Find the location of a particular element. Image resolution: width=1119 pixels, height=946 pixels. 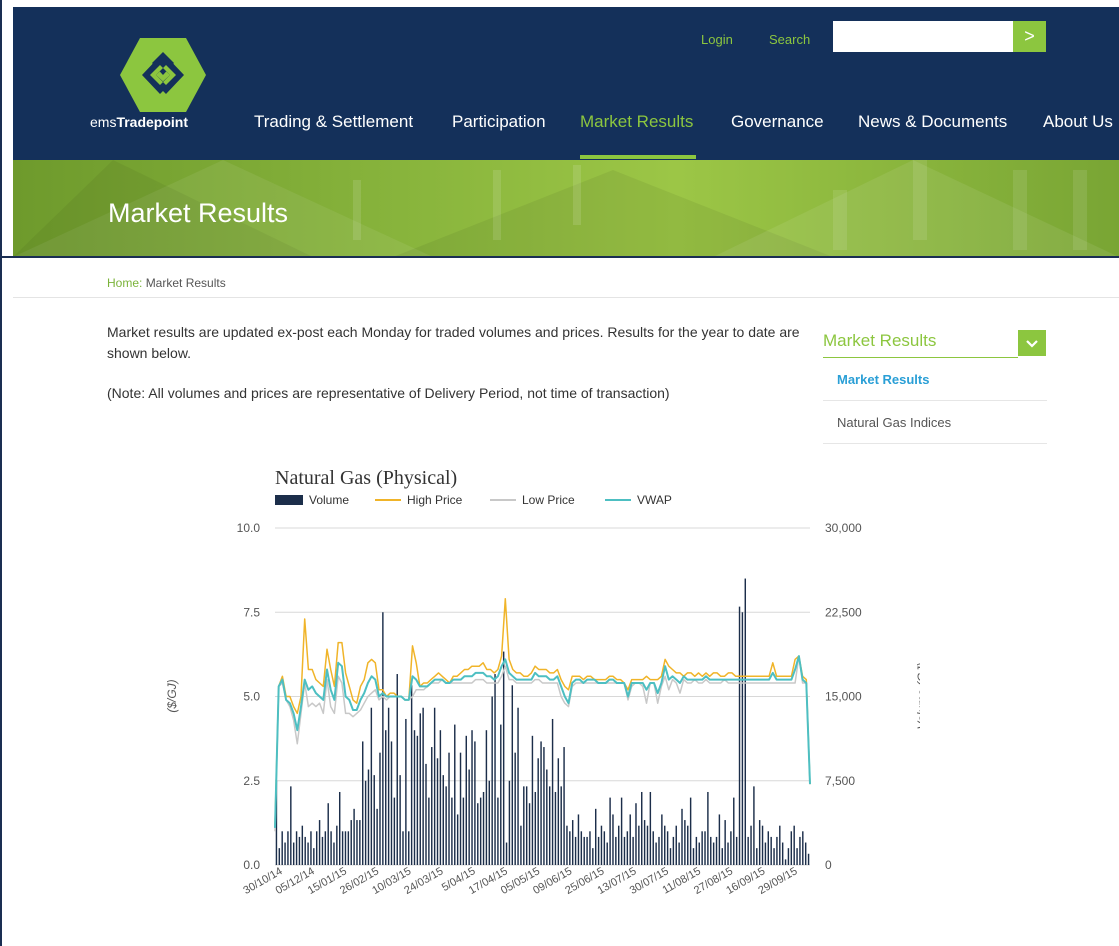

nav-market-results: Market Results is located at coordinates (636, 122).